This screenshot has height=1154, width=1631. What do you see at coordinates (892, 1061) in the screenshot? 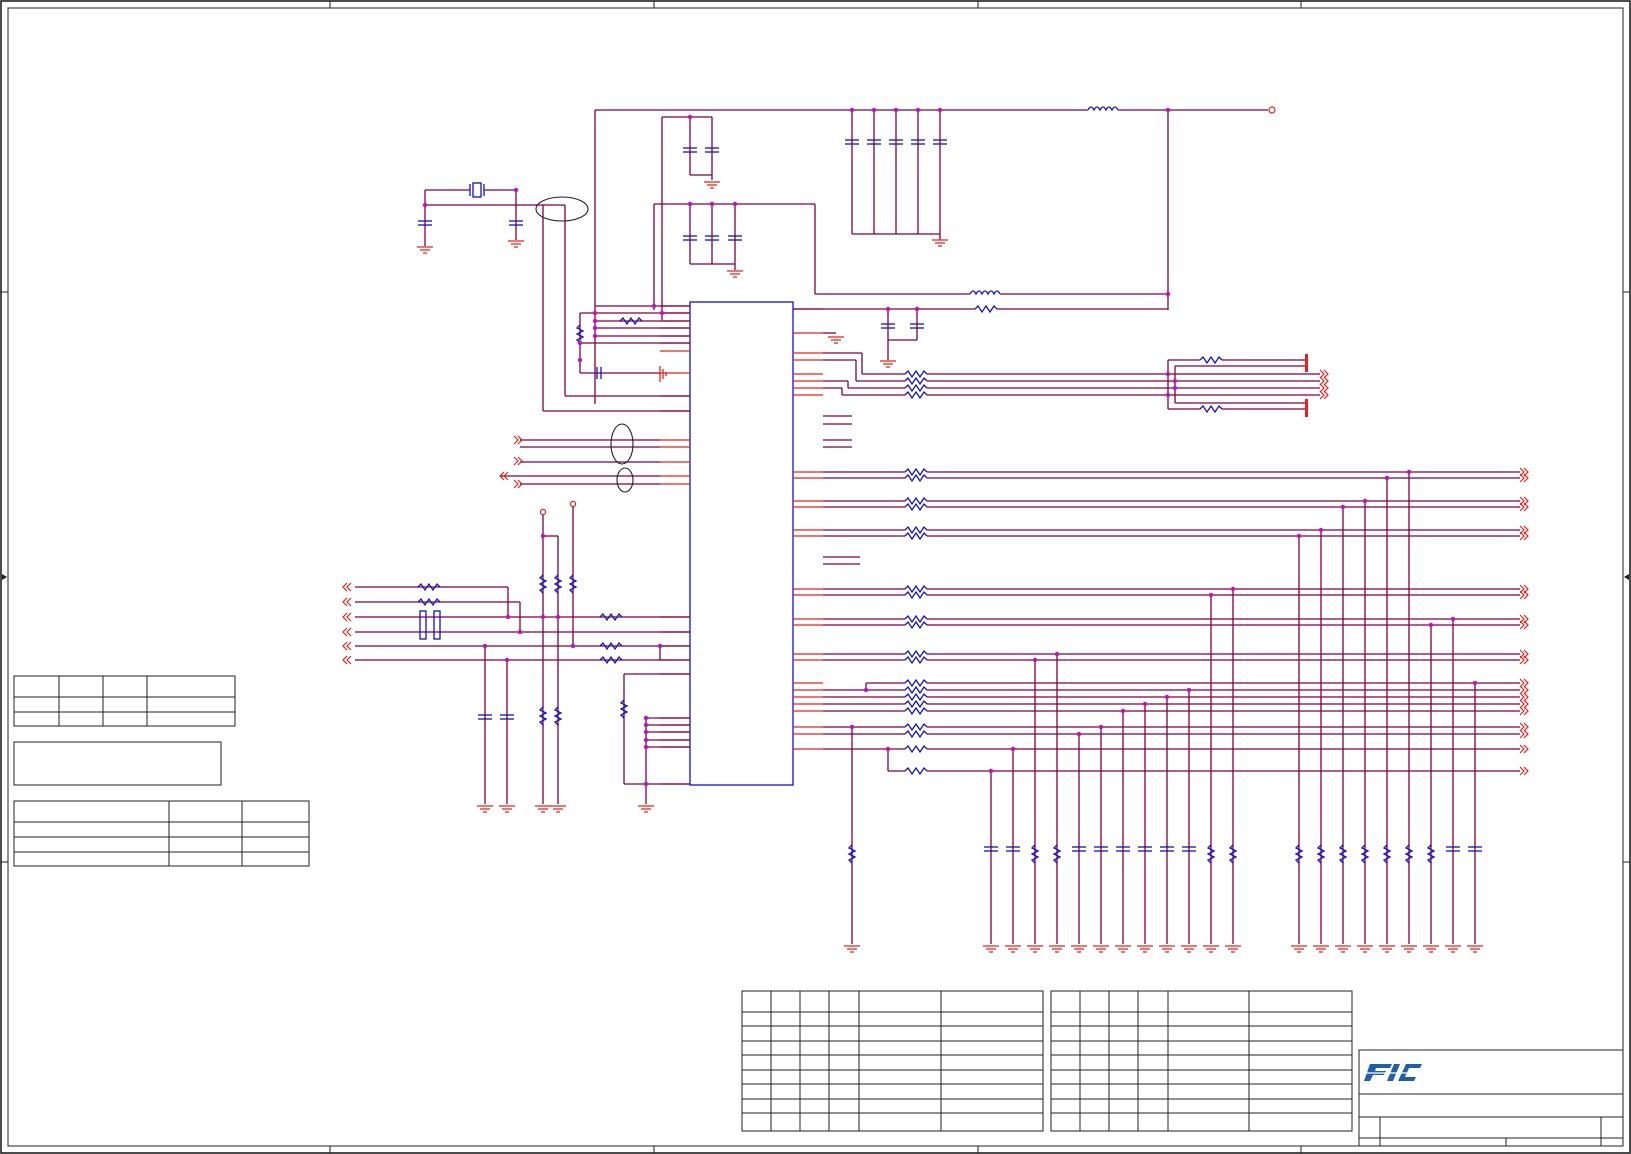
I see `revision-table-left` at bounding box center [892, 1061].